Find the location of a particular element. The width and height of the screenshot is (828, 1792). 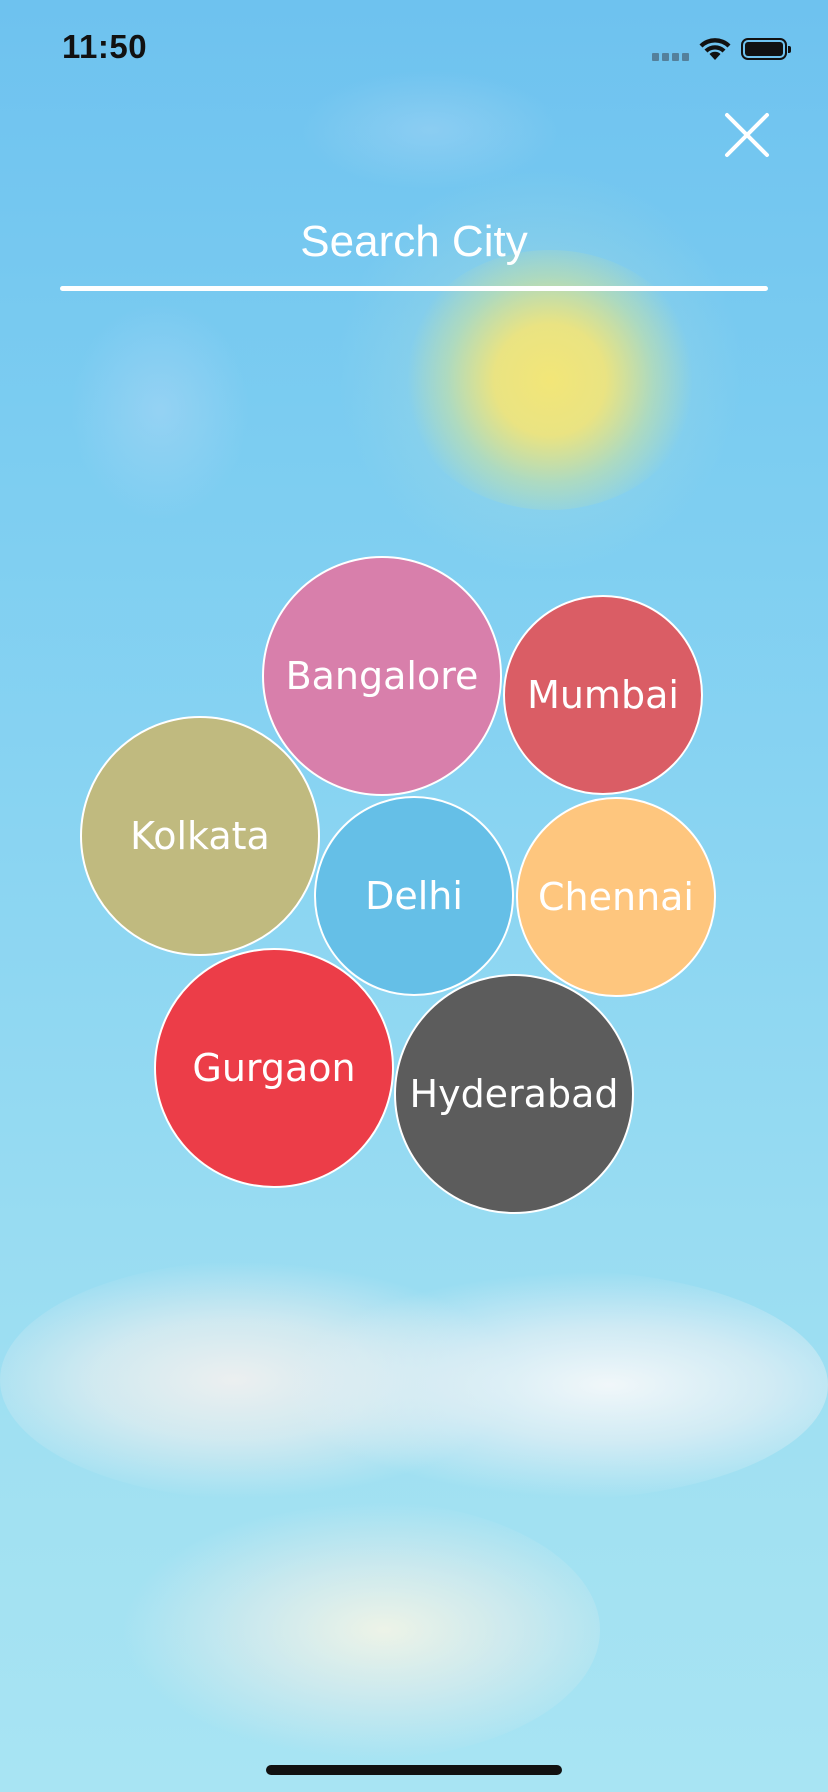

city-bubble-chennai: Chennai is located at coordinates (616, 897).